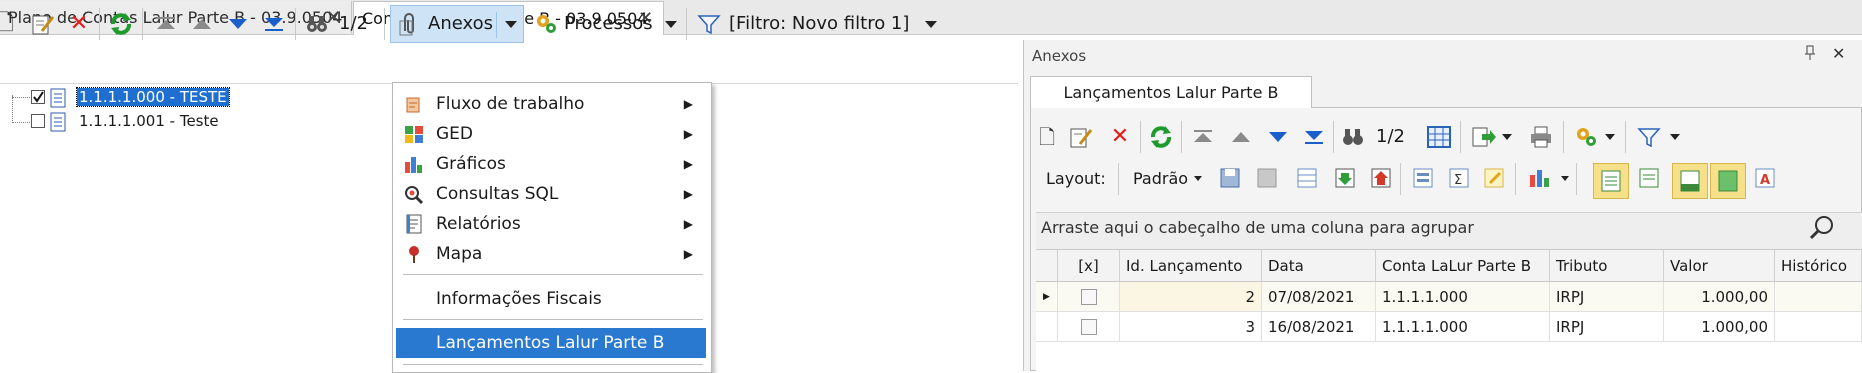 The height and width of the screenshot is (373, 1862). Describe the element at coordinates (1690, 181) in the screenshot. I see `show-footer-toggle` at that location.